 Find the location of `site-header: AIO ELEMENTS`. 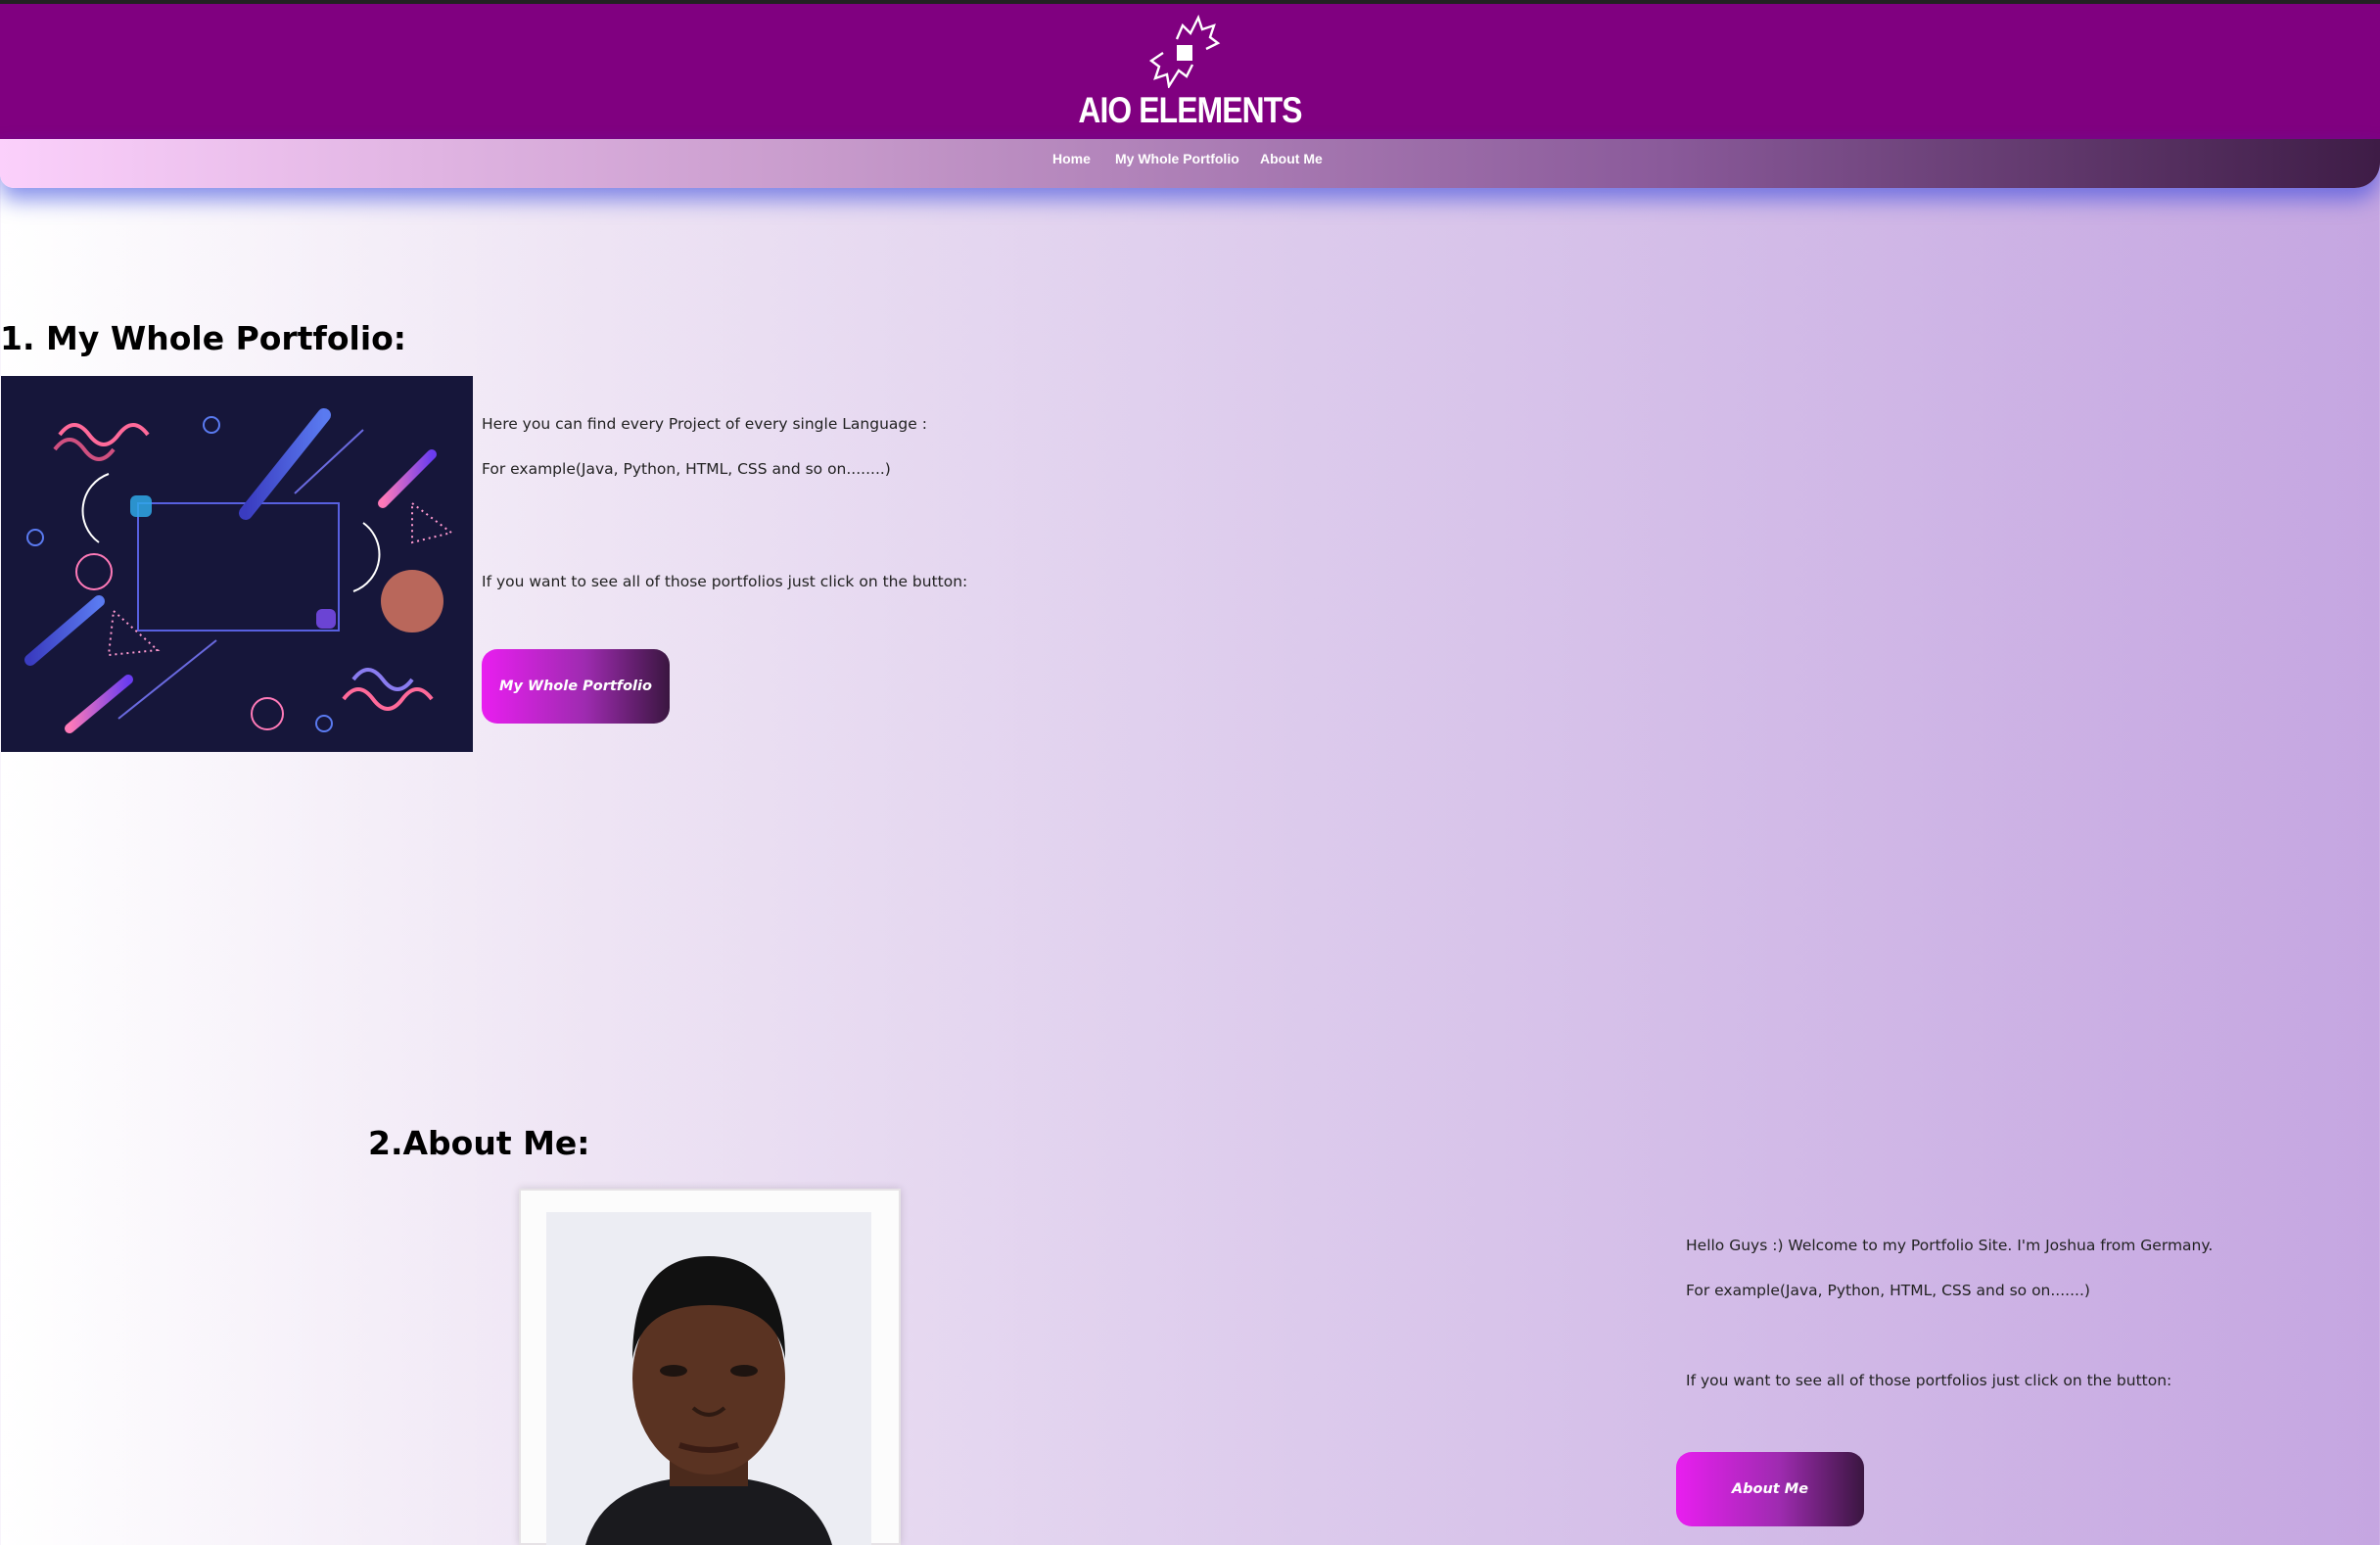

site-header: AIO ELEMENTS is located at coordinates (1190, 71).